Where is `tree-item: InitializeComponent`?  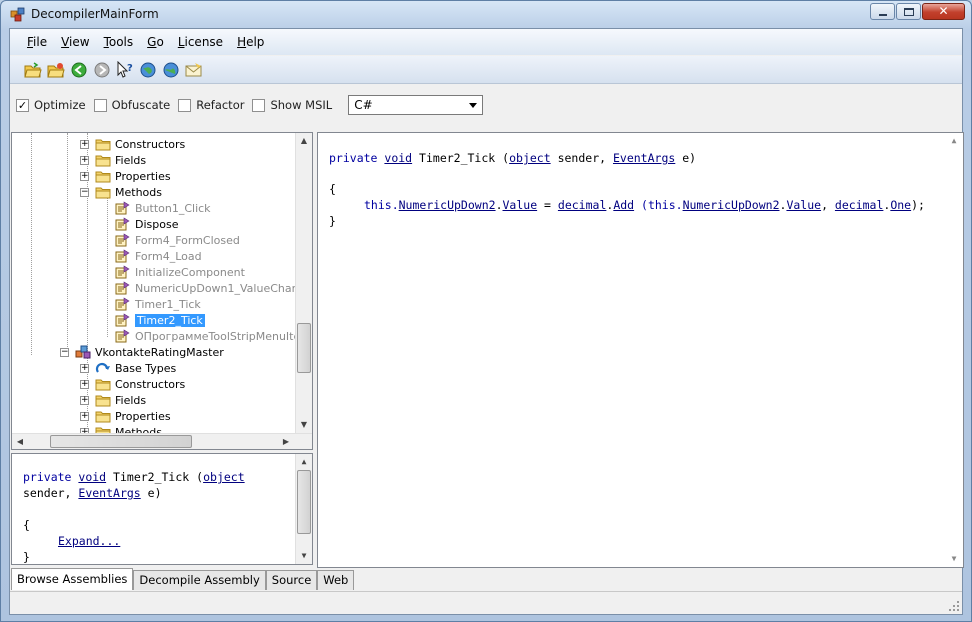
tree-item: InitializeComponent is located at coordinates (172, 272).